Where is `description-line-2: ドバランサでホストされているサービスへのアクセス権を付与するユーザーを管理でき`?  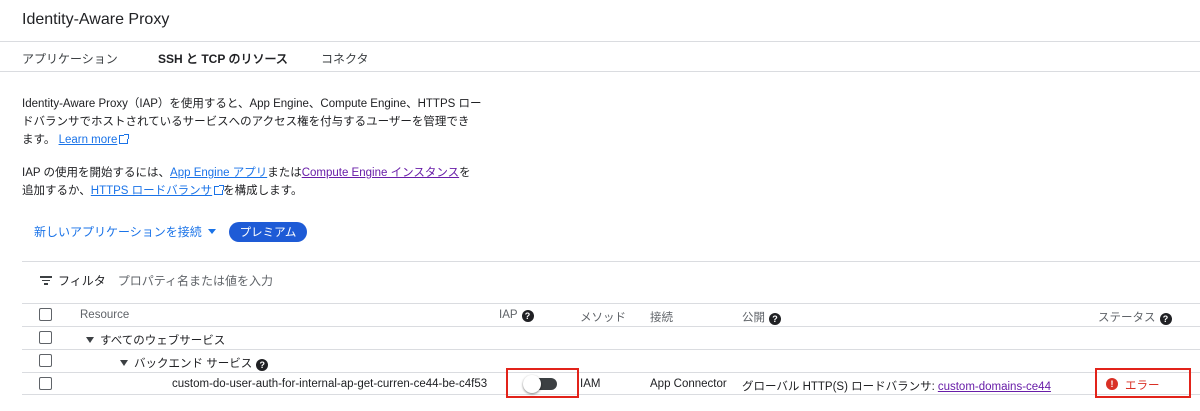
description-line-2: ドバランサでホストされているサービスへのアクセス権を付与するユーザーを管理でき is located at coordinates (246, 122).